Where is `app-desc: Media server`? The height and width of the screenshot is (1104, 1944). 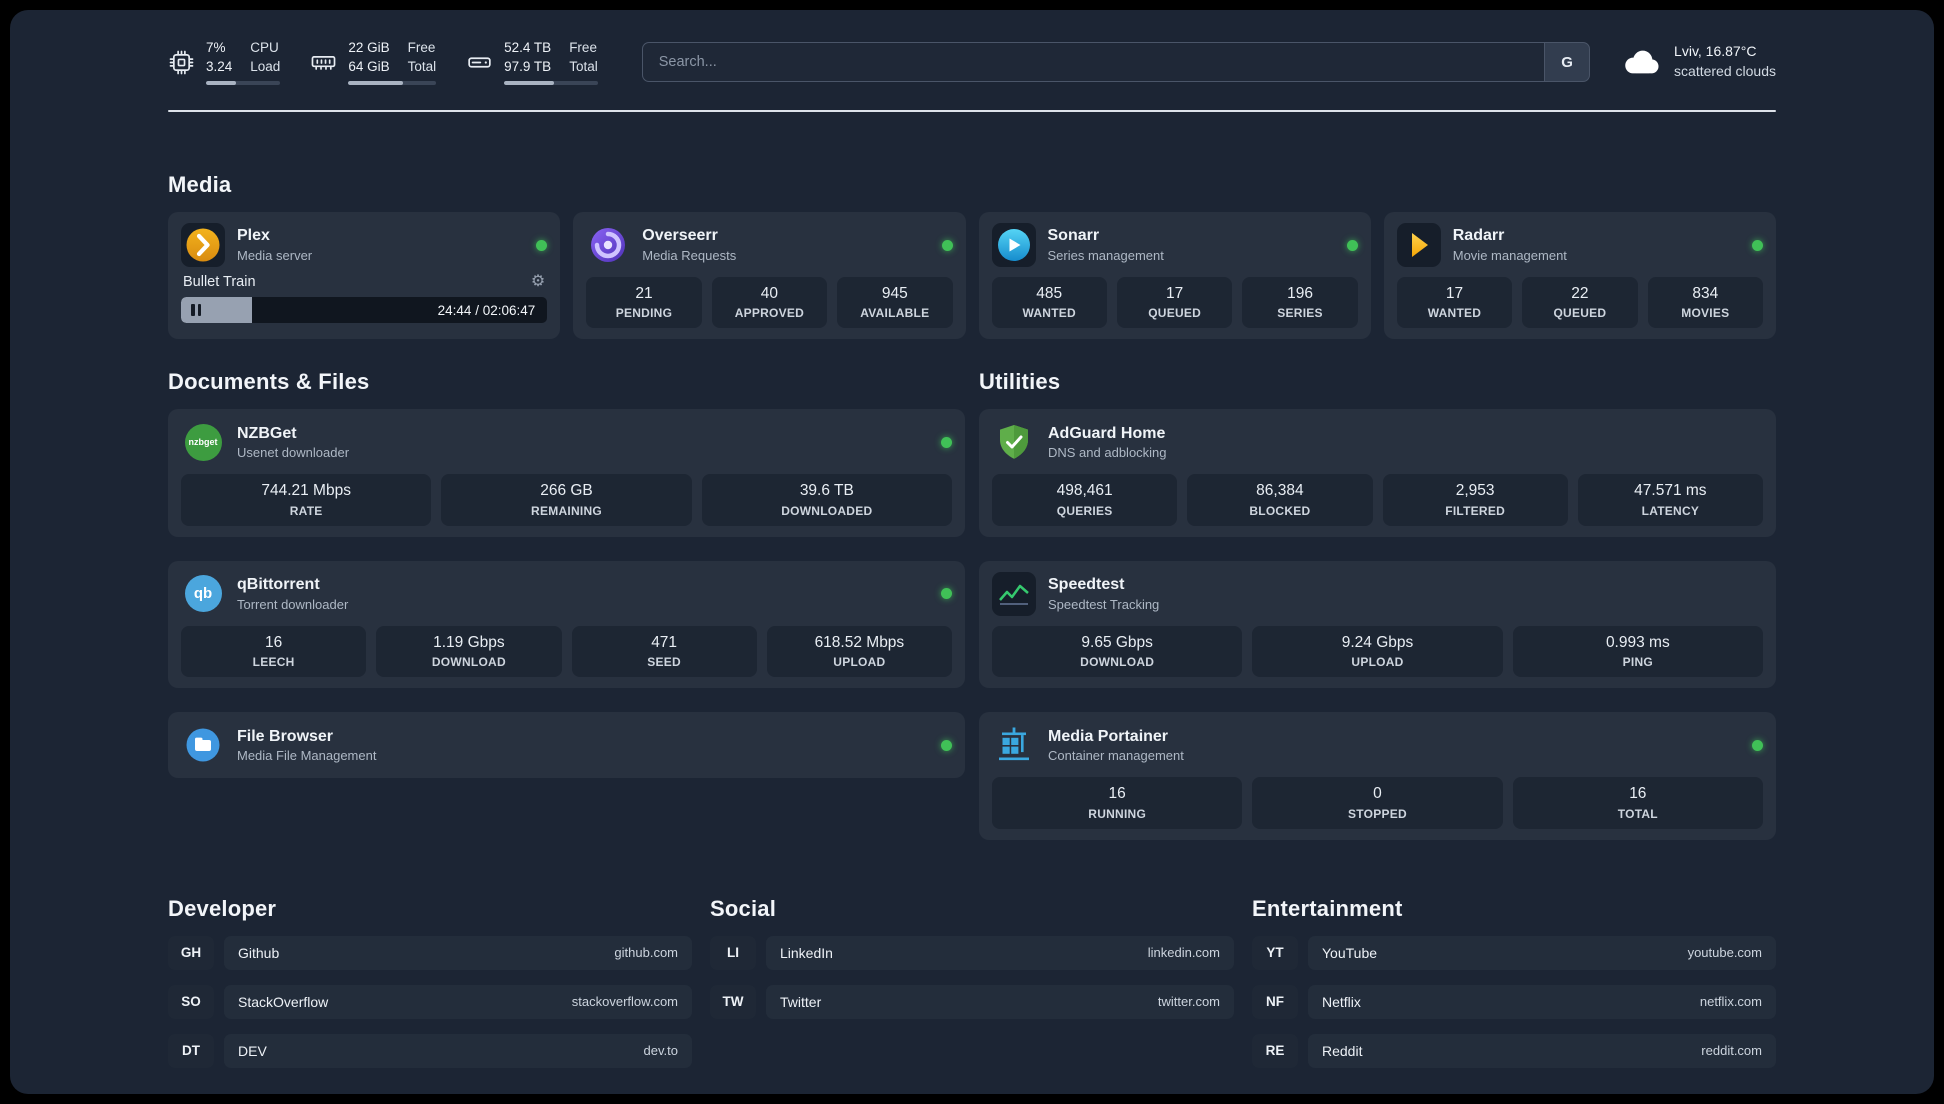 app-desc: Media server is located at coordinates (275, 256).